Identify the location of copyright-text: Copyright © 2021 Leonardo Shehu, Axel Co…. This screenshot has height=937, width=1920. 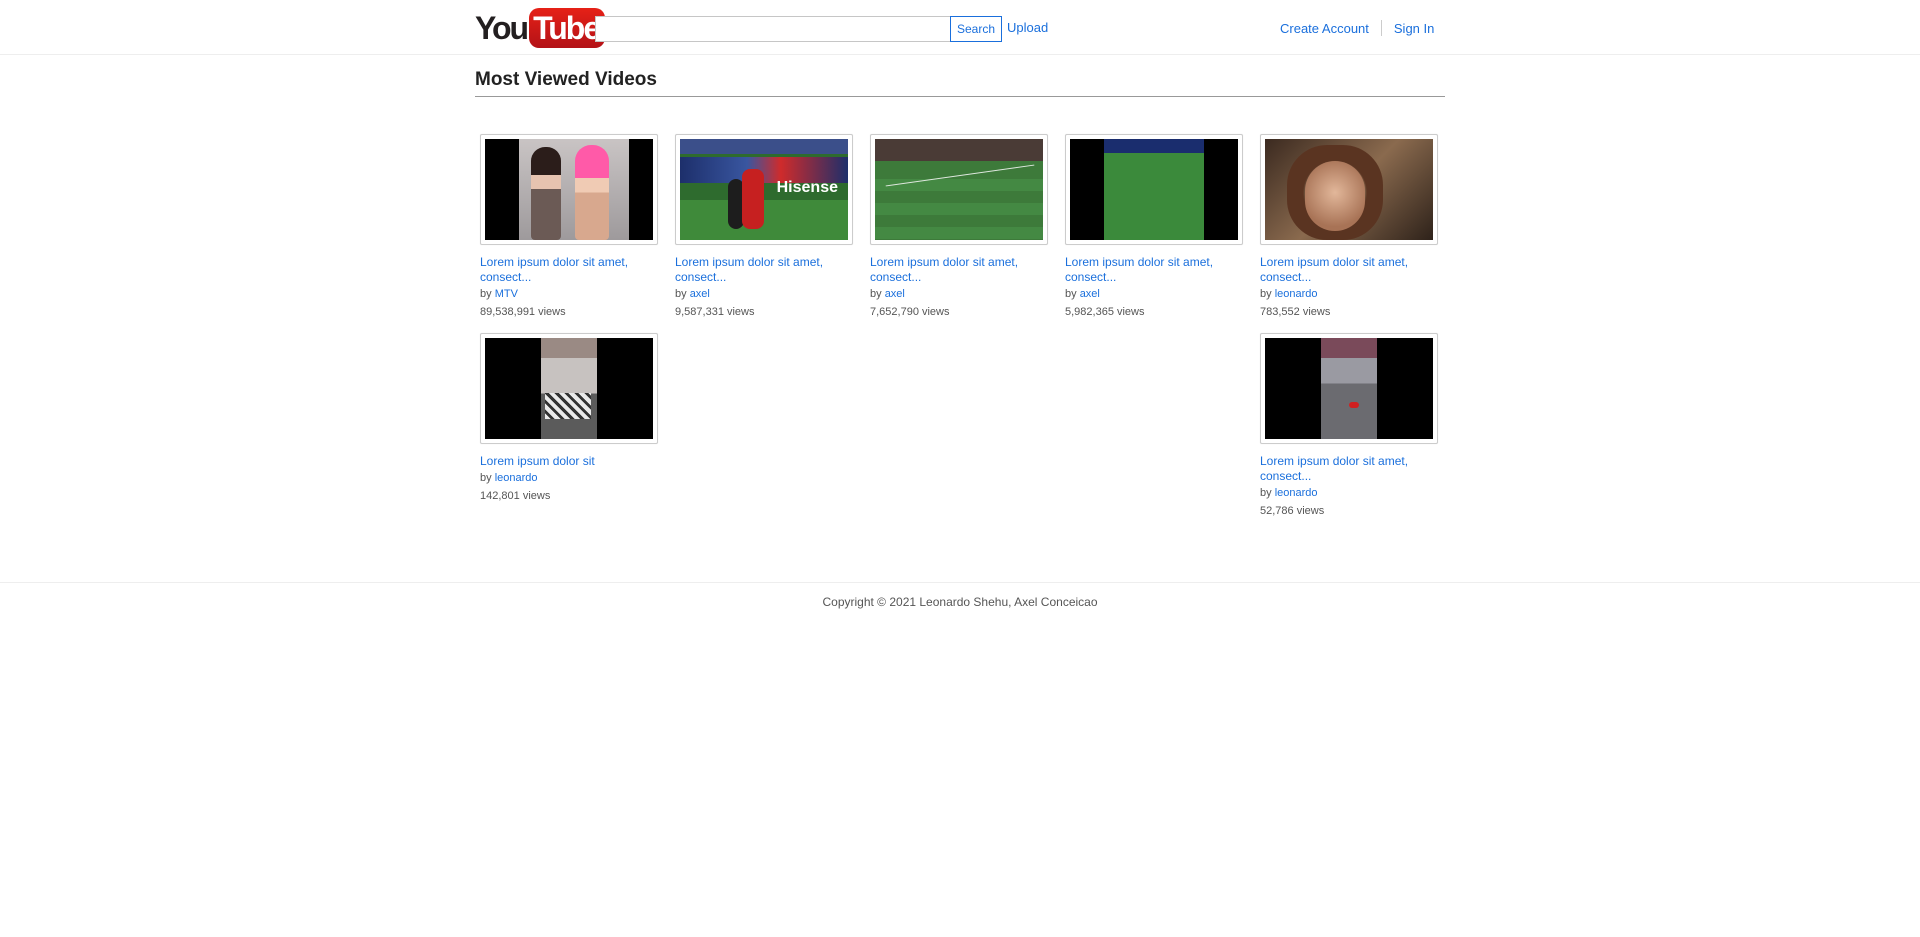
(960, 602).